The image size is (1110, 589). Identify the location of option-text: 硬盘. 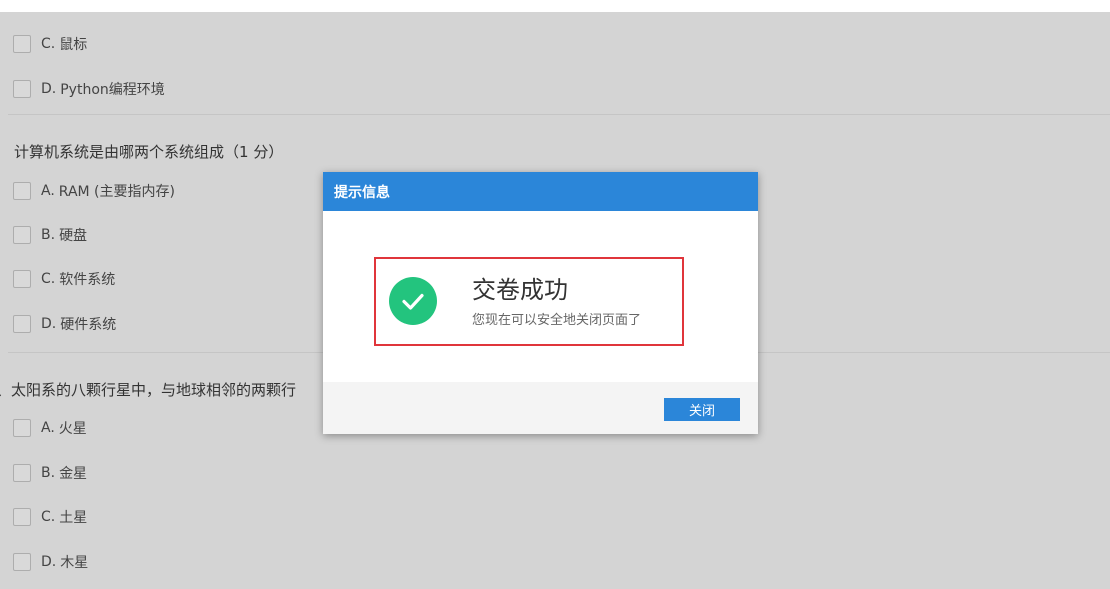
(73, 236).